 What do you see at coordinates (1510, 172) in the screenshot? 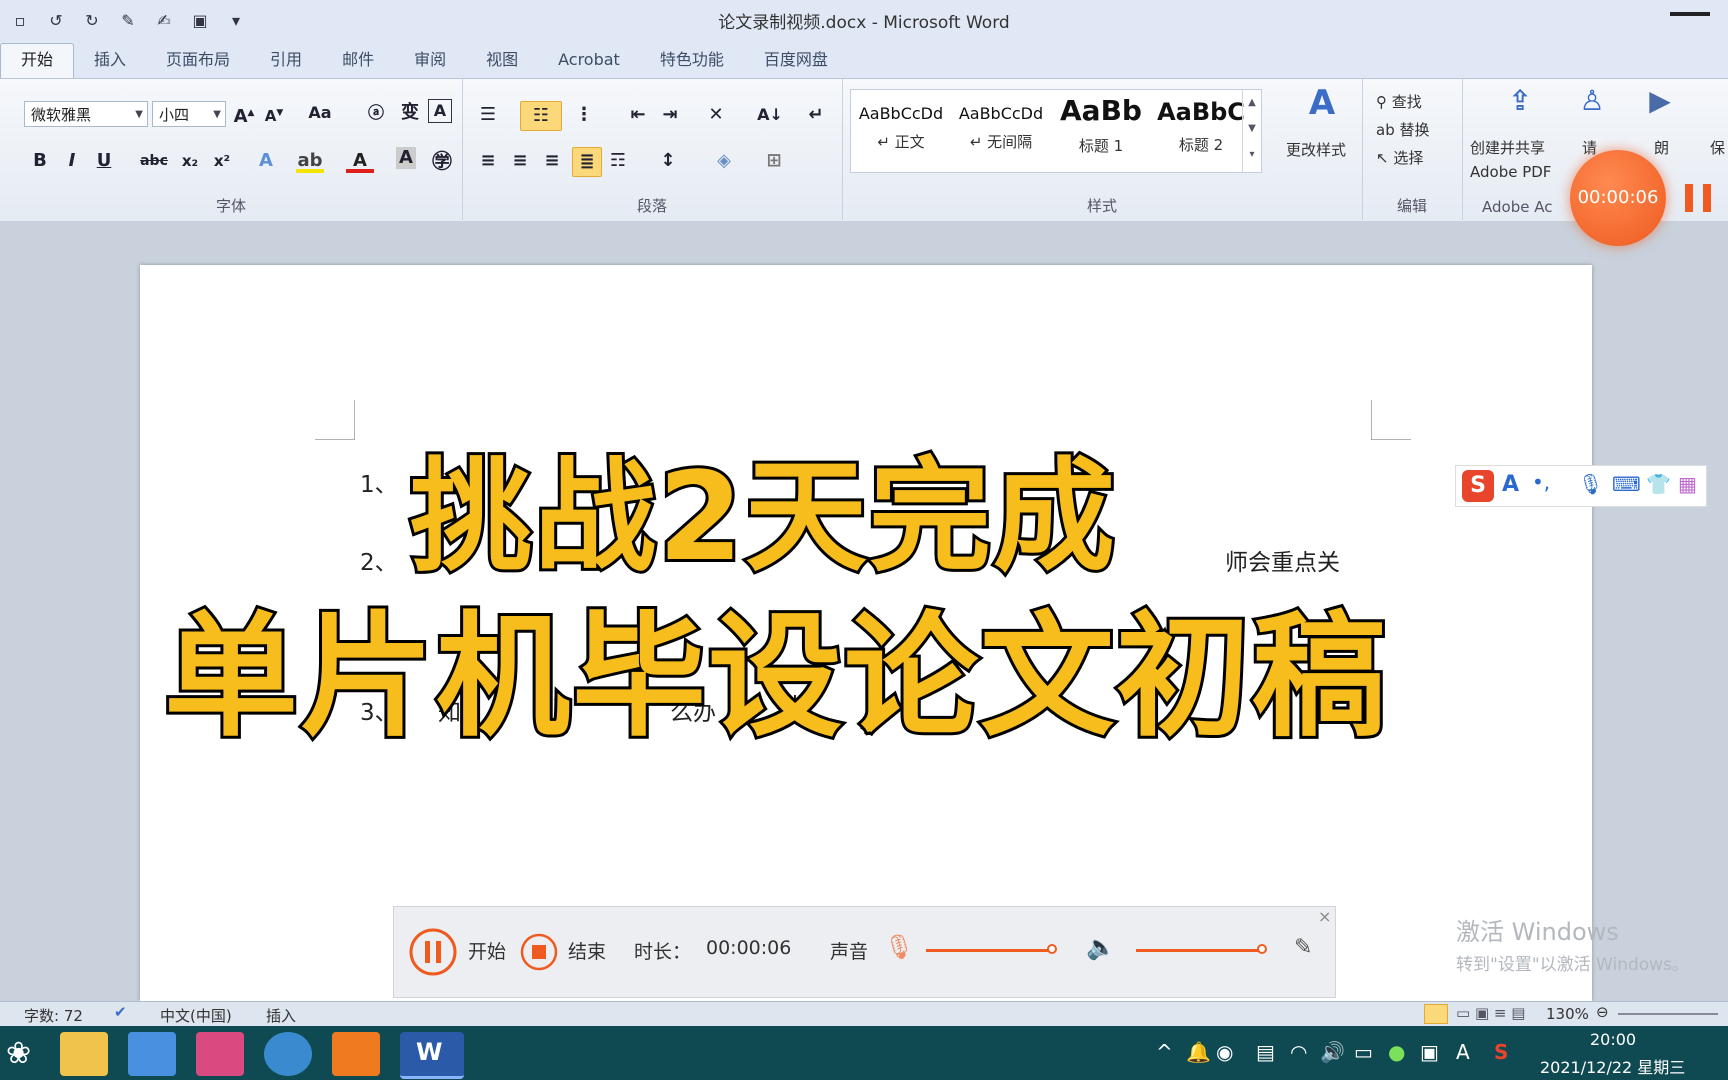
I see `adobe-pdf-label: Adobe PDF` at bounding box center [1510, 172].